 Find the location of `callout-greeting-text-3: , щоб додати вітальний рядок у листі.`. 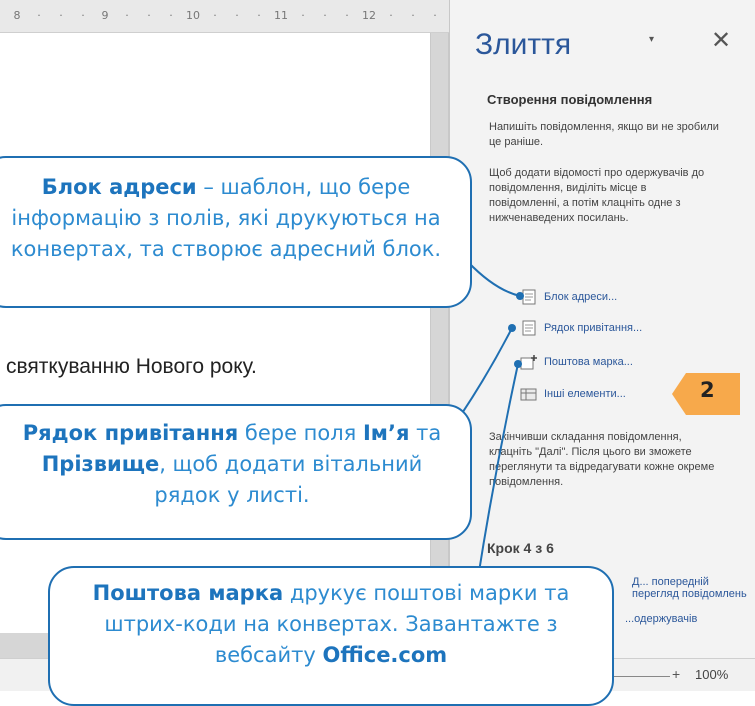

callout-greeting-text-3: , щоб додати вітальний рядок у листі. is located at coordinates (288, 479).